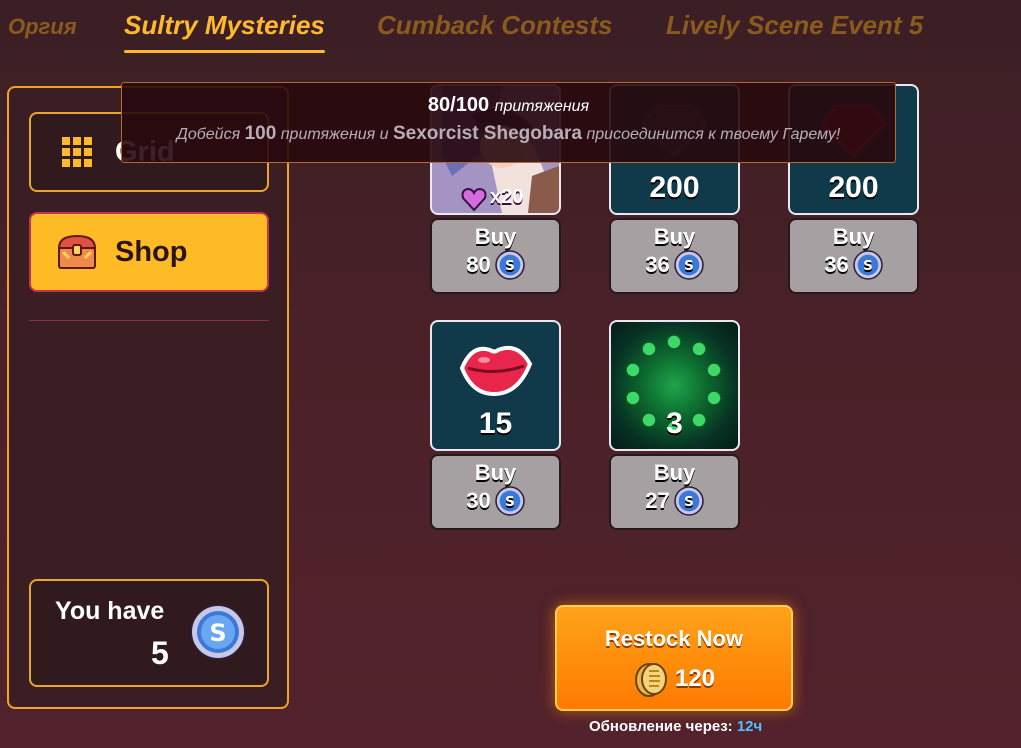 The height and width of the screenshot is (748, 1021). I want to click on item-price: 30 S, so click(495, 501).